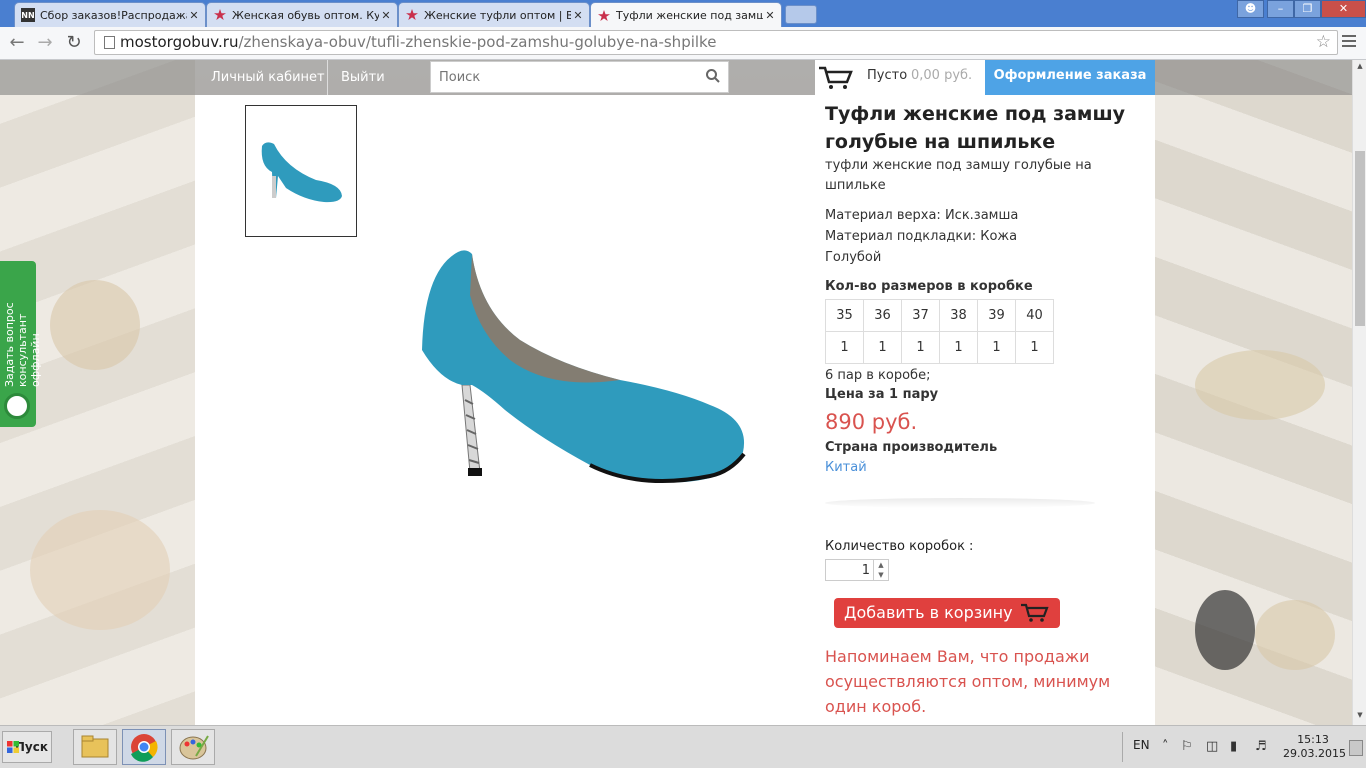 This screenshot has height=768, width=1366. What do you see at coordinates (31, 747) in the screenshot?
I see `start-label: Пуск` at bounding box center [31, 747].